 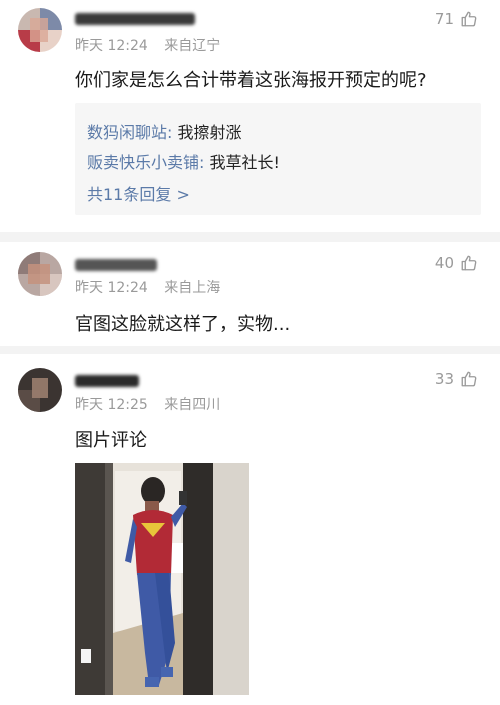 I want to click on comment-time: 昨天 12:25, so click(x=111, y=405).